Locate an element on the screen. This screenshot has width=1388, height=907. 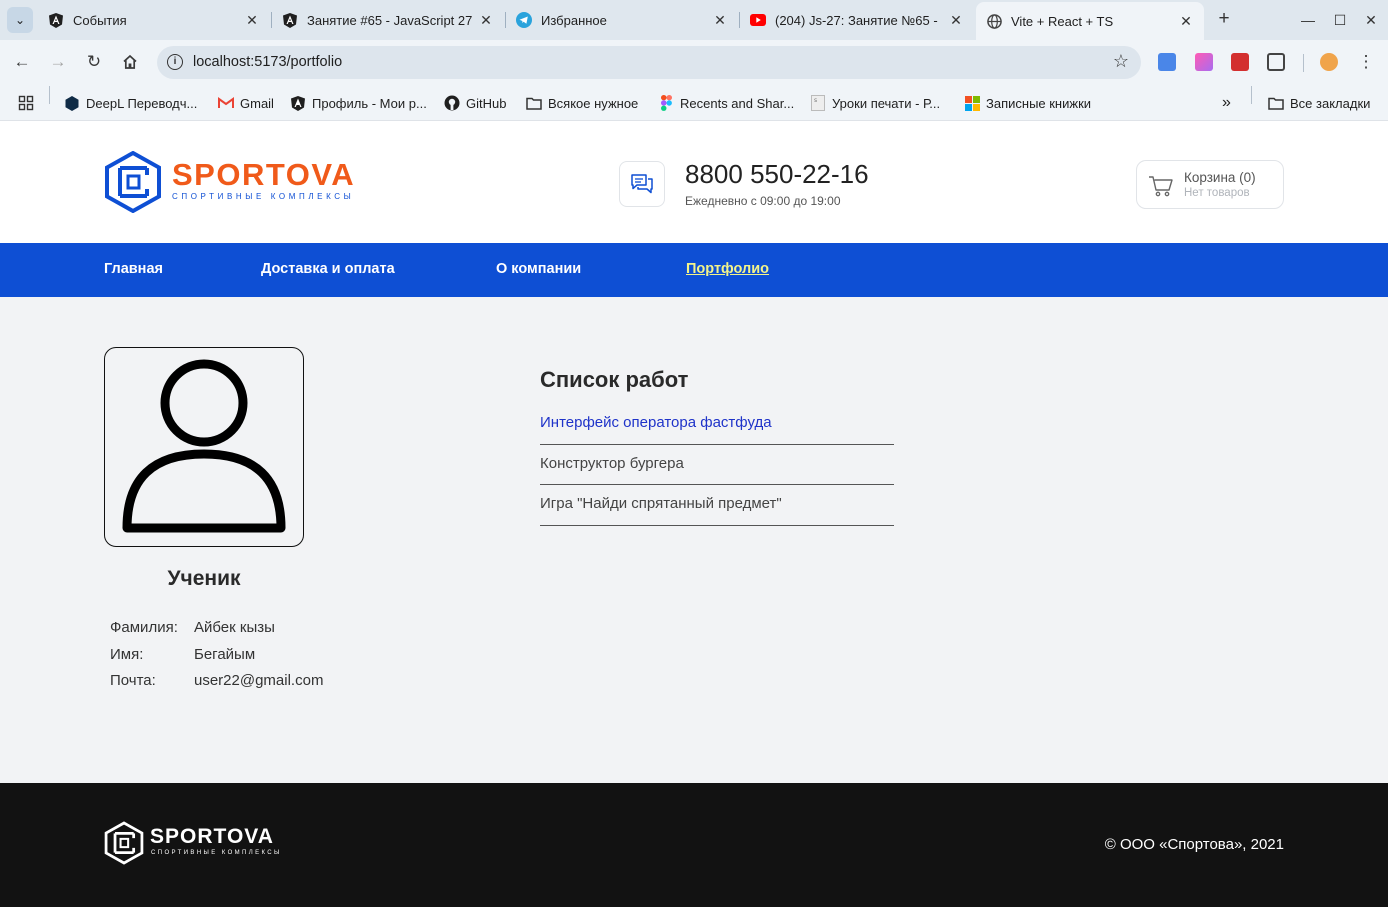
microsoft-icon is located at coordinates (972, 103).